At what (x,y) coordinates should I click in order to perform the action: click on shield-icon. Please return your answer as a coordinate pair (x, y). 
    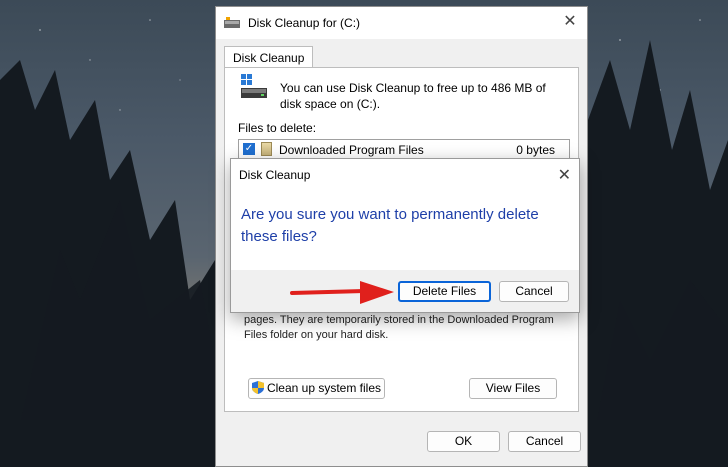
    Looking at the image, I should click on (257, 387).